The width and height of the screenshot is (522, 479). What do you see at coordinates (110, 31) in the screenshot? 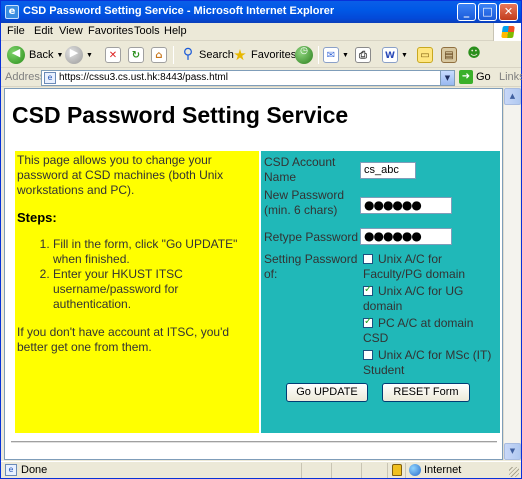
I see `menu-favorites: Favorites` at bounding box center [110, 31].